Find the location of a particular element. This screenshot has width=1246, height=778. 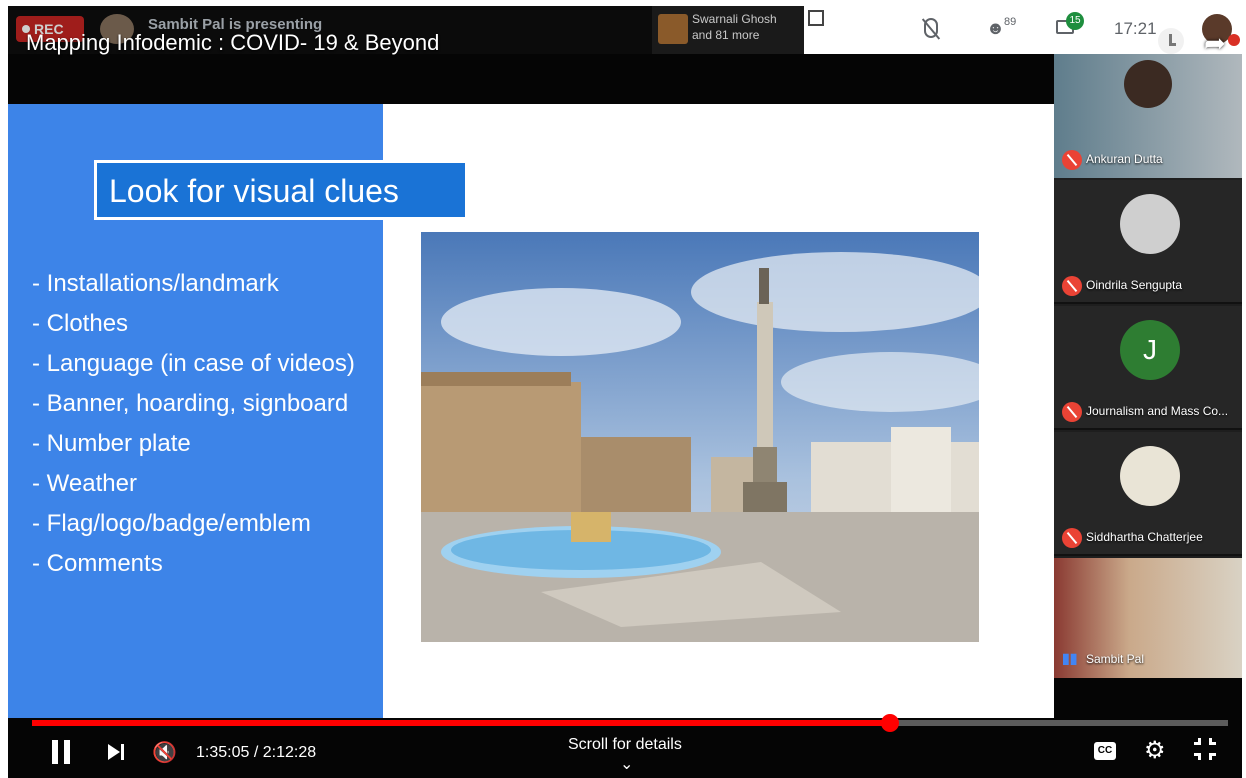

participant-tile: Oindrila Sengupta is located at coordinates (1148, 242).